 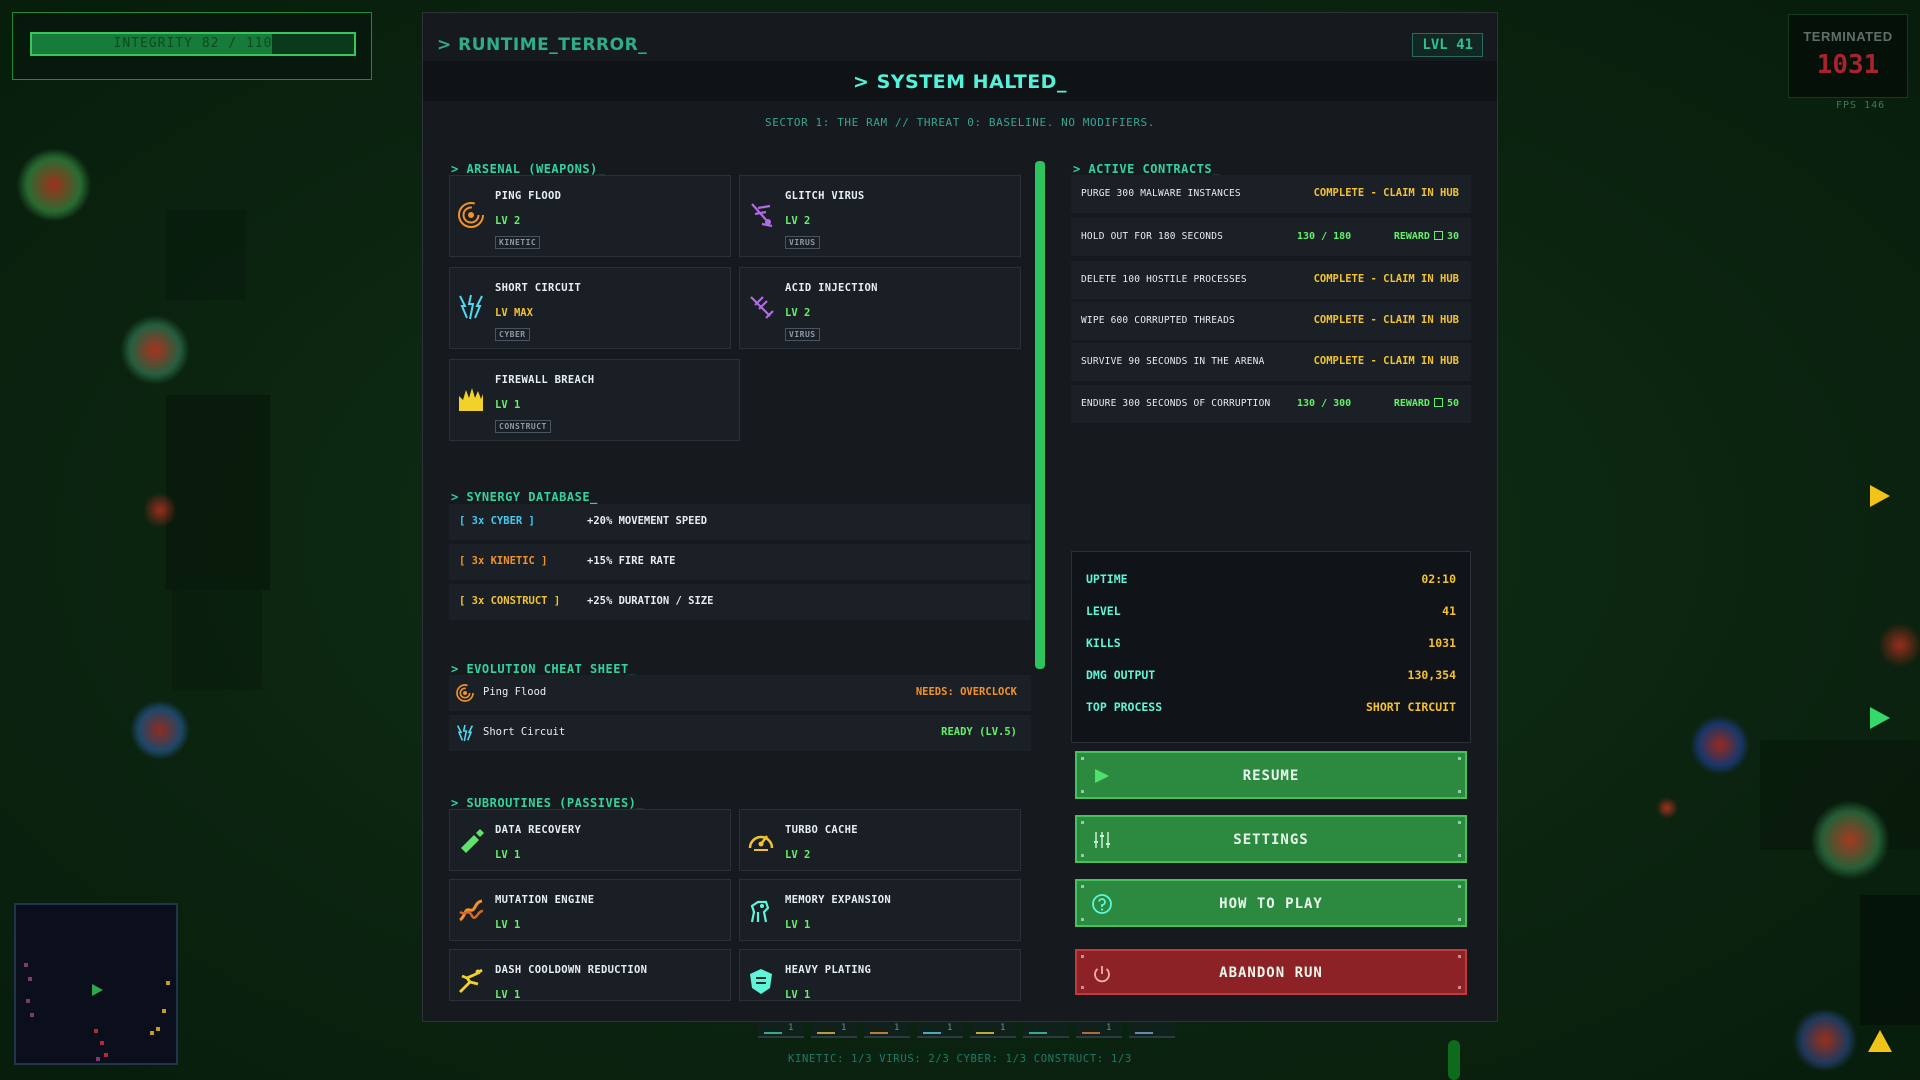 I want to click on memory-expansion-icon, so click(x=760, y=911).